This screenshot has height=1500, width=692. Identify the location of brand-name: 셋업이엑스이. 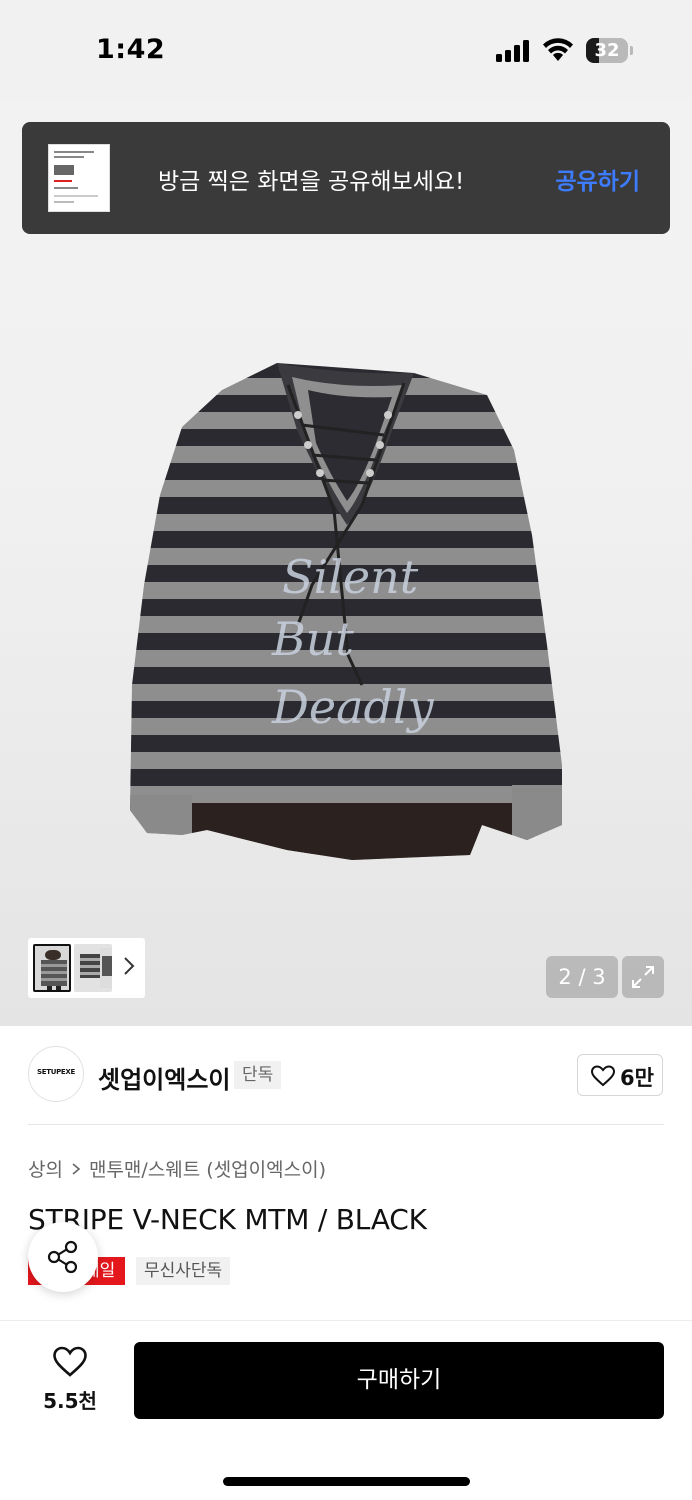
(164, 1077).